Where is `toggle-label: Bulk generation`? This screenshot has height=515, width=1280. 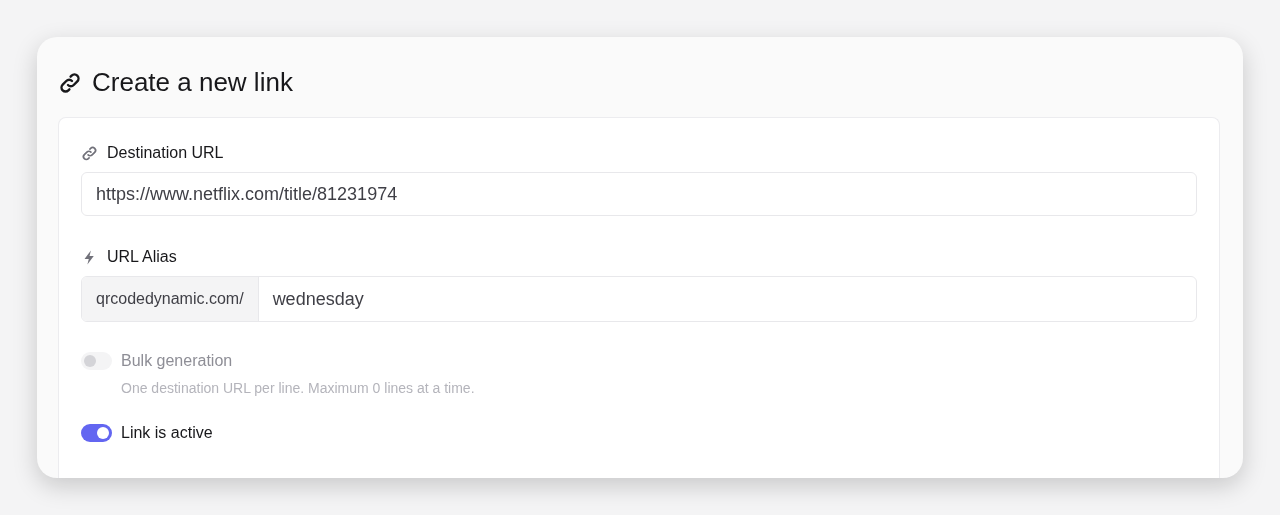 toggle-label: Bulk generation is located at coordinates (177, 361).